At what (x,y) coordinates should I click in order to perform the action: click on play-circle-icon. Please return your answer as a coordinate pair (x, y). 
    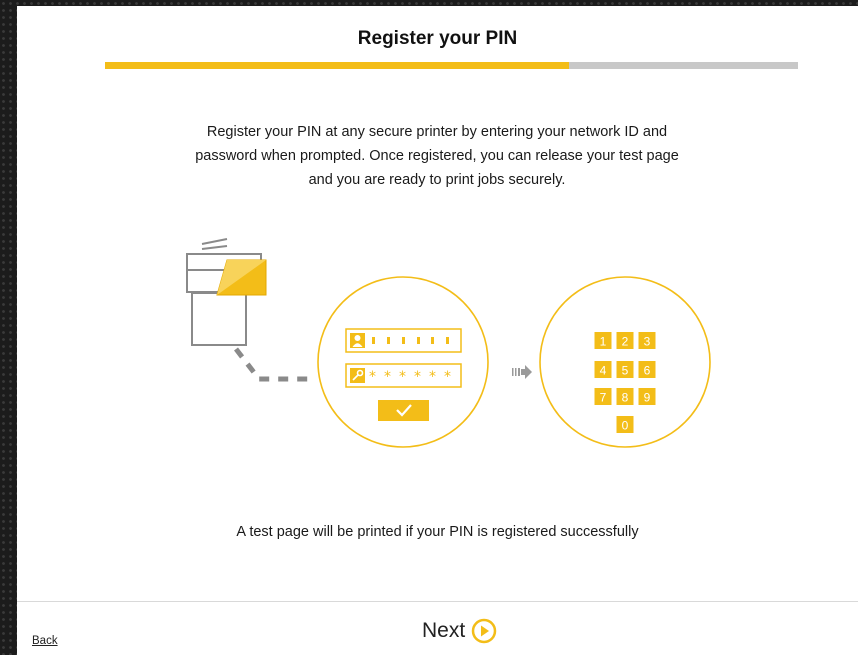
    Looking at the image, I should click on (484, 631).